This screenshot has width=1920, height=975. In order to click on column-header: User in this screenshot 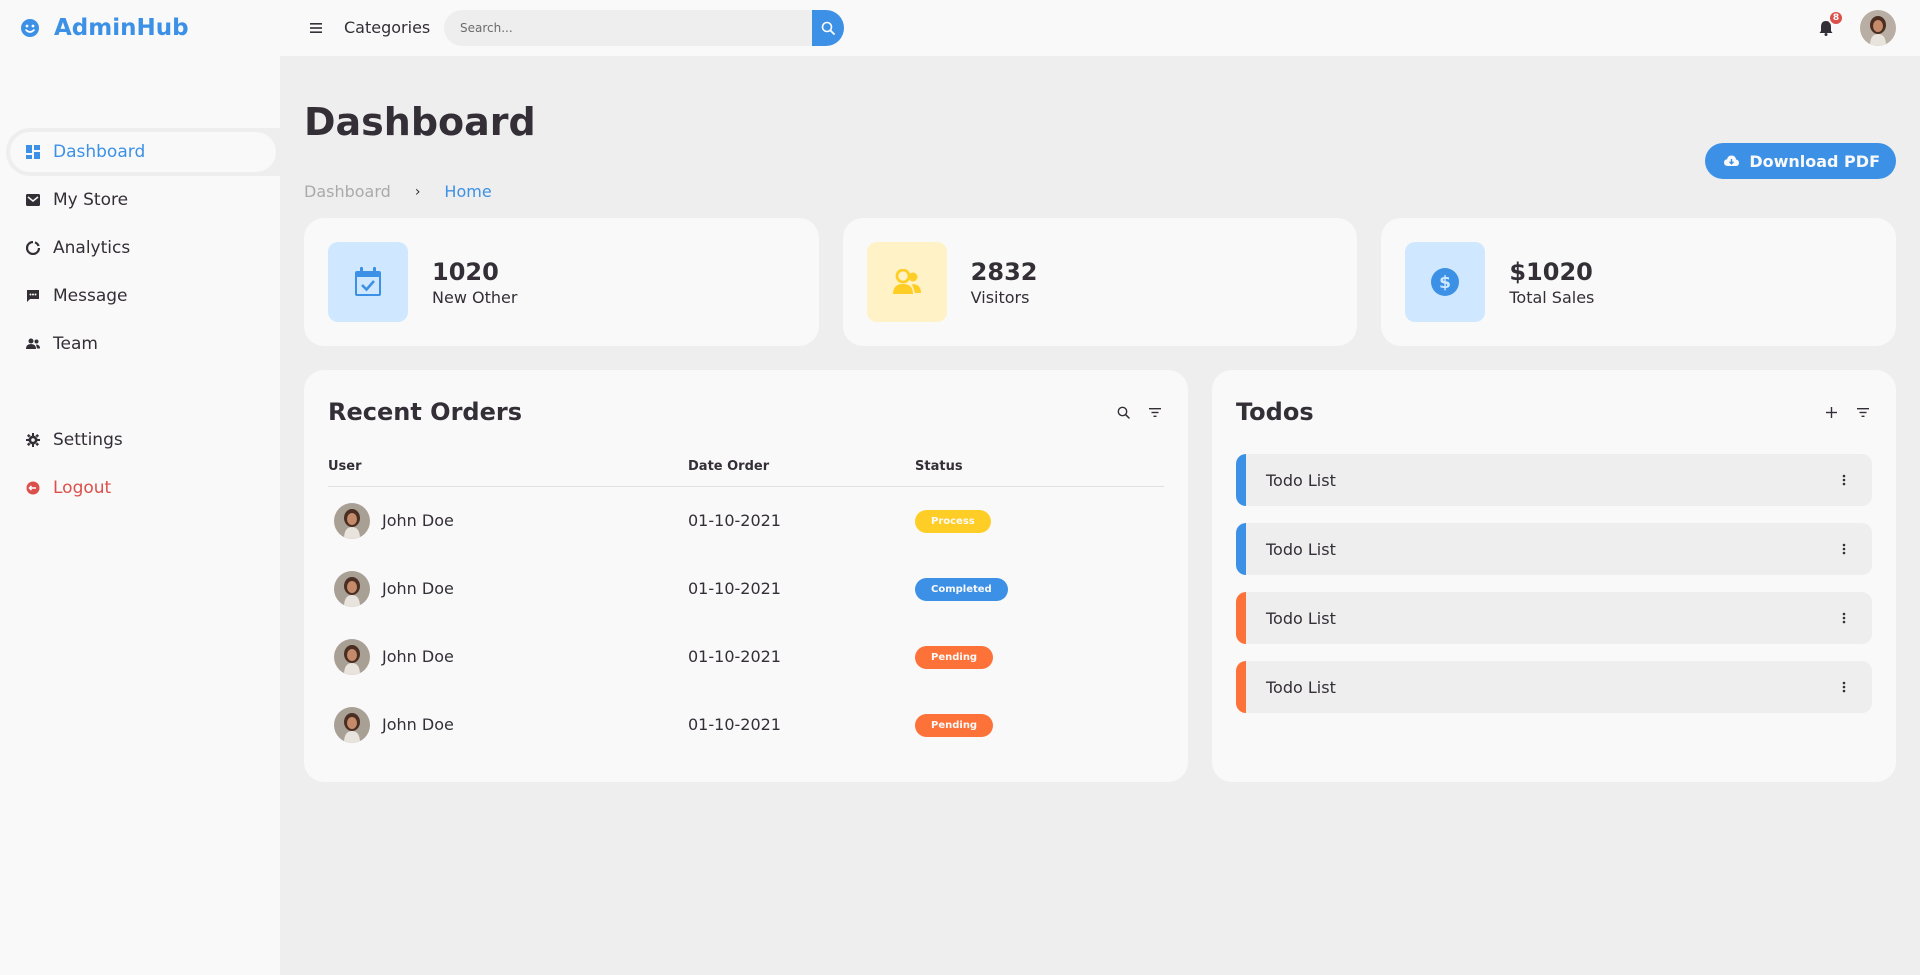, I will do `click(508, 468)`.